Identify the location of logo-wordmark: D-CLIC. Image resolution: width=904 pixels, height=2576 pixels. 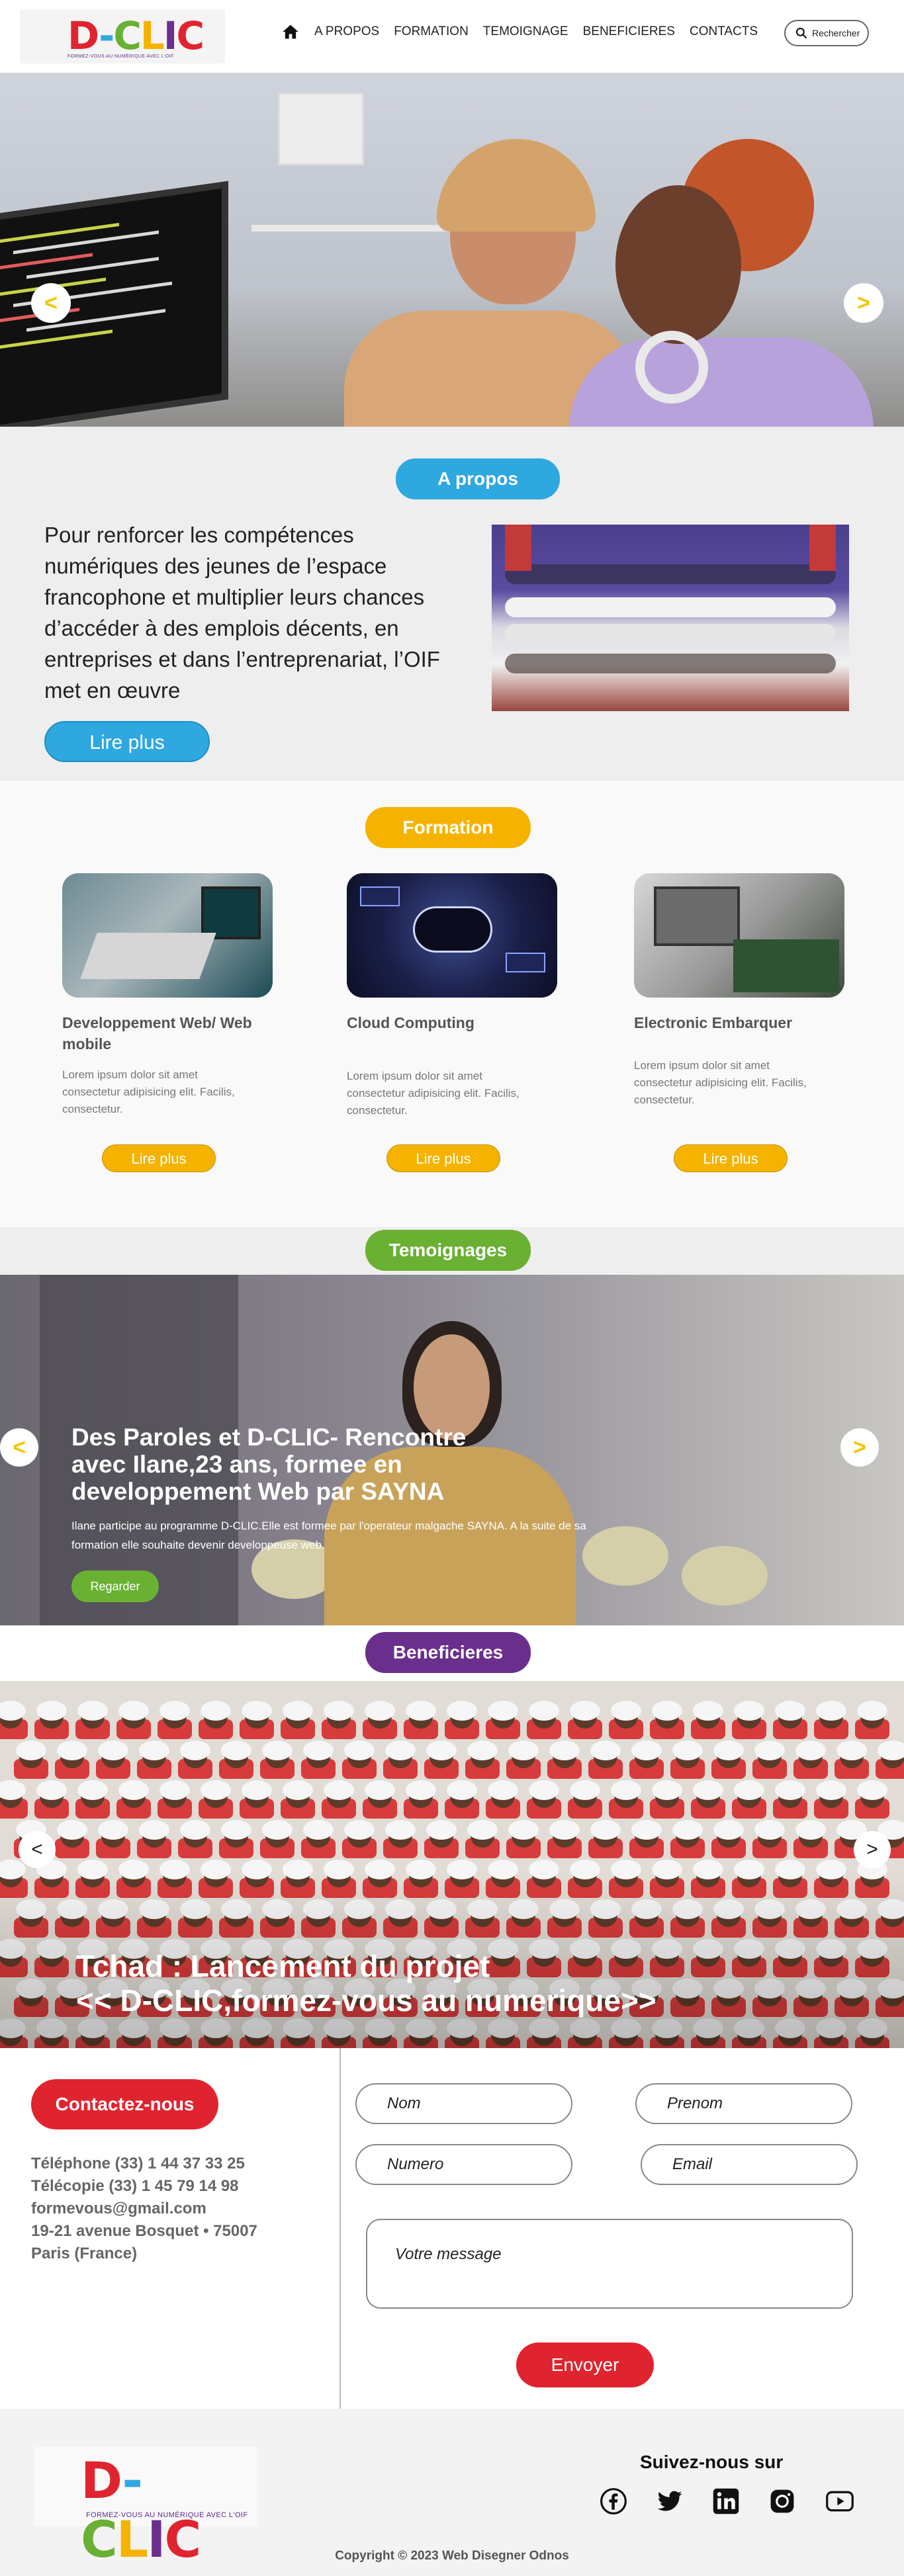
(136, 35).